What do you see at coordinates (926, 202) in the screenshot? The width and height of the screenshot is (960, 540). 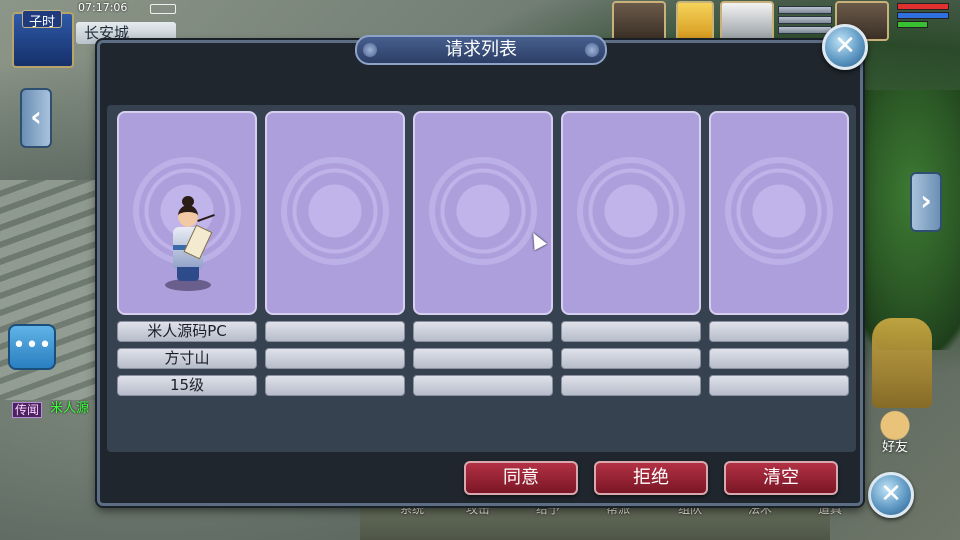 I see `chevron-right-icon: ›` at bounding box center [926, 202].